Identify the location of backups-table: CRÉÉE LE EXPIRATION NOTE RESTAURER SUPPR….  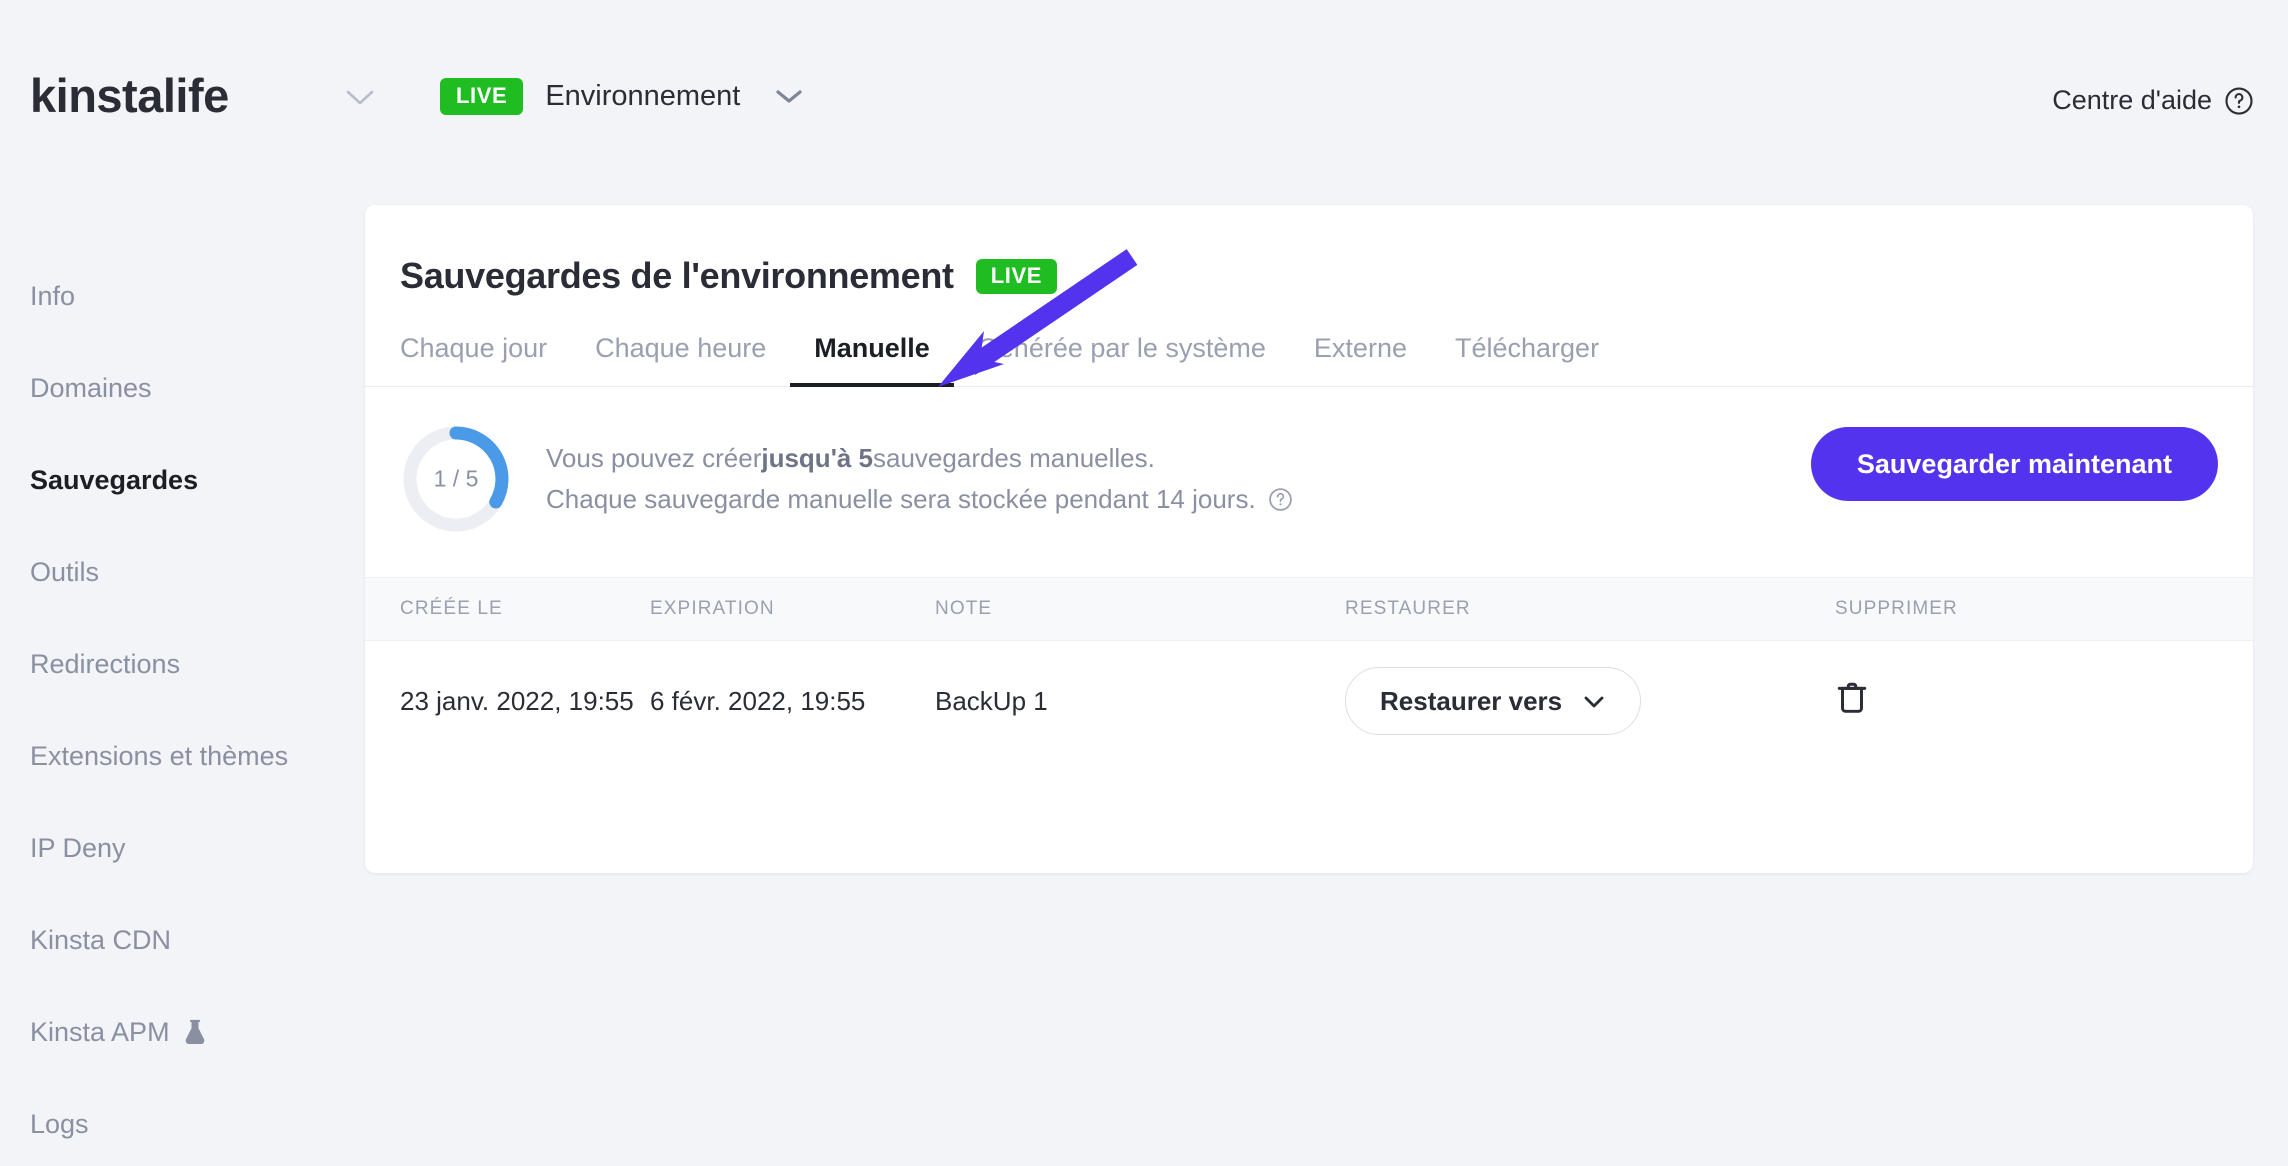
(1309, 669).